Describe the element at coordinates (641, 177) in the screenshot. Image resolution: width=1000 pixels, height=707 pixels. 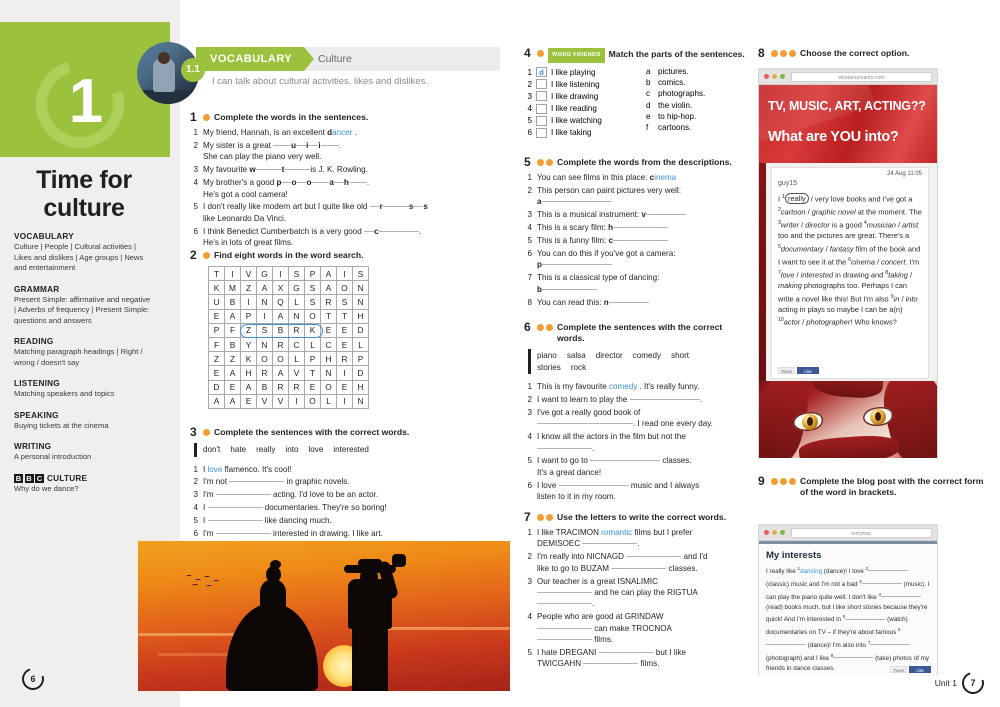
I see `item-text: You can see films in this place: cinema` at that location.